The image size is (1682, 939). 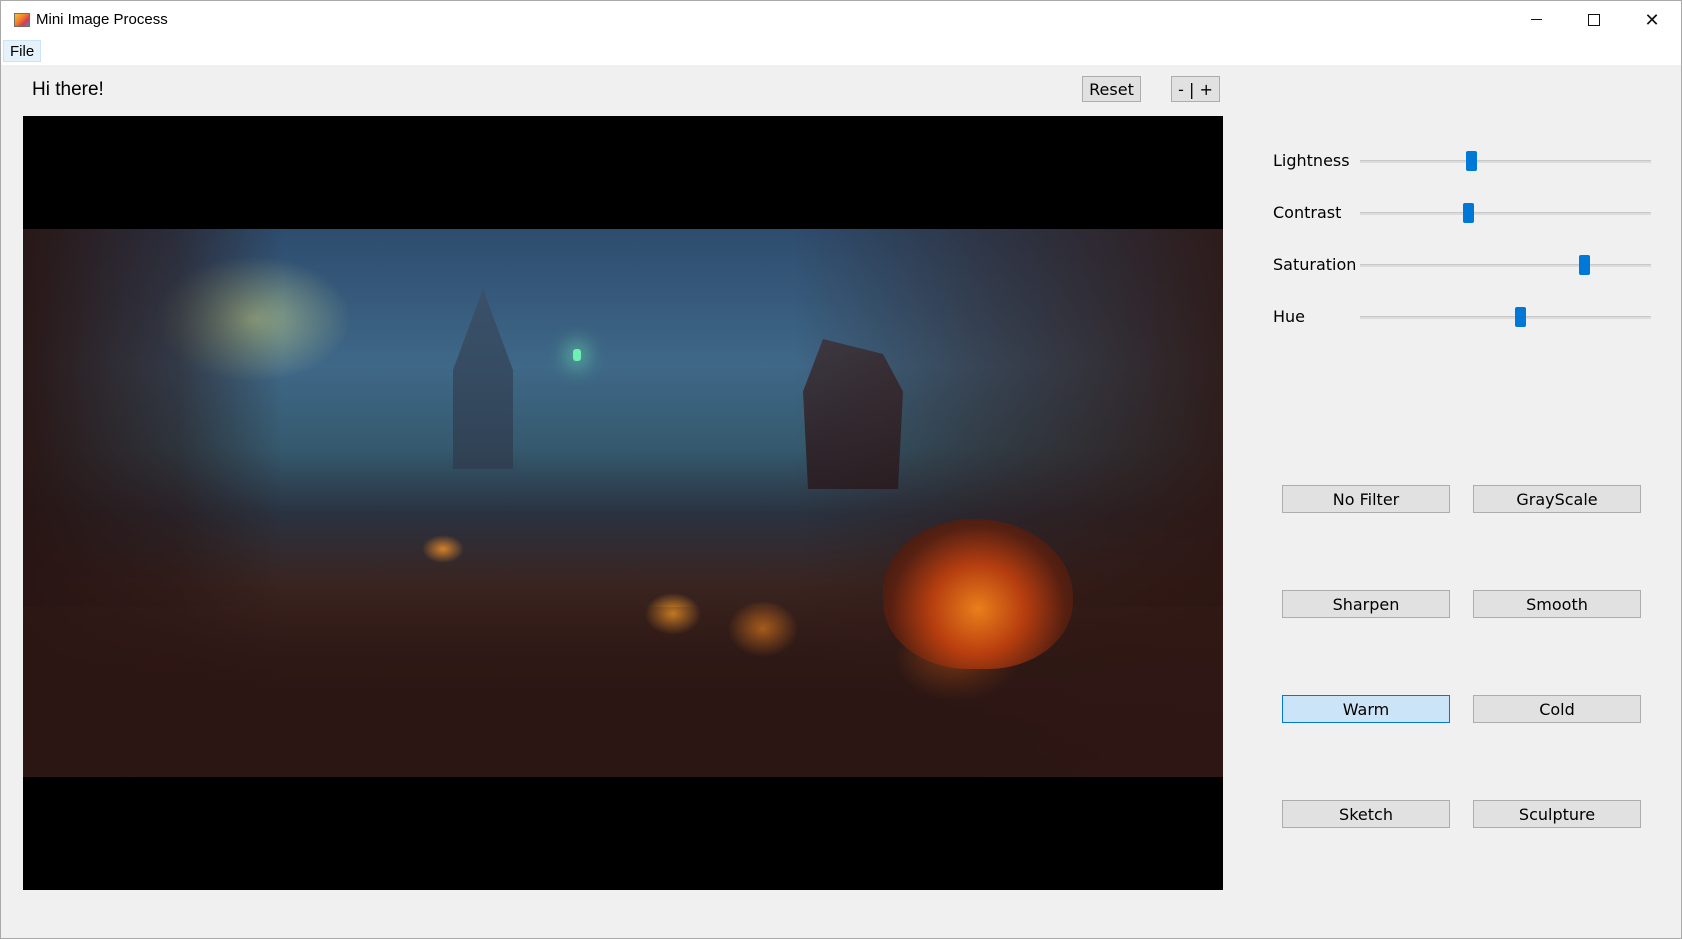 I want to click on hue-label: Hue, so click(x=1289, y=316).